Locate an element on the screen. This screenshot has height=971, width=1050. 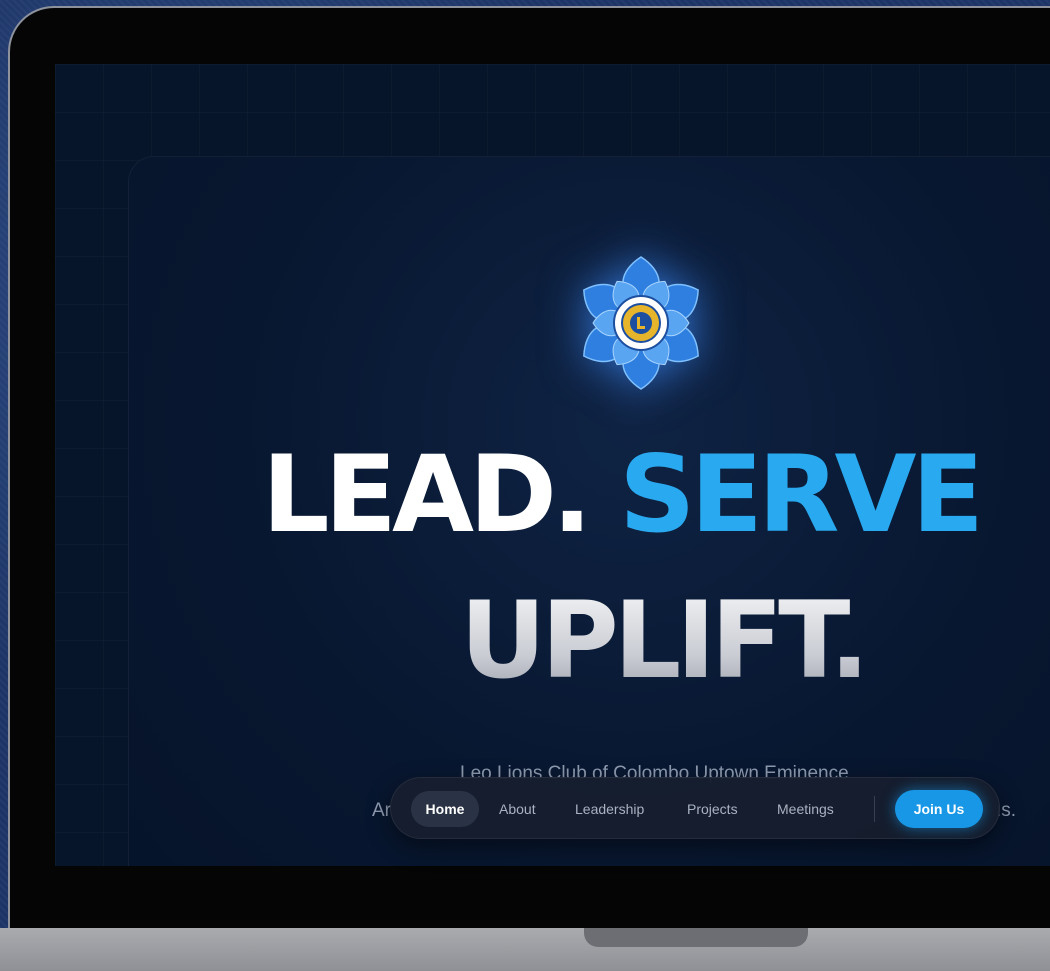
tagline-fragment-left: Ar is located at coordinates (381, 810).